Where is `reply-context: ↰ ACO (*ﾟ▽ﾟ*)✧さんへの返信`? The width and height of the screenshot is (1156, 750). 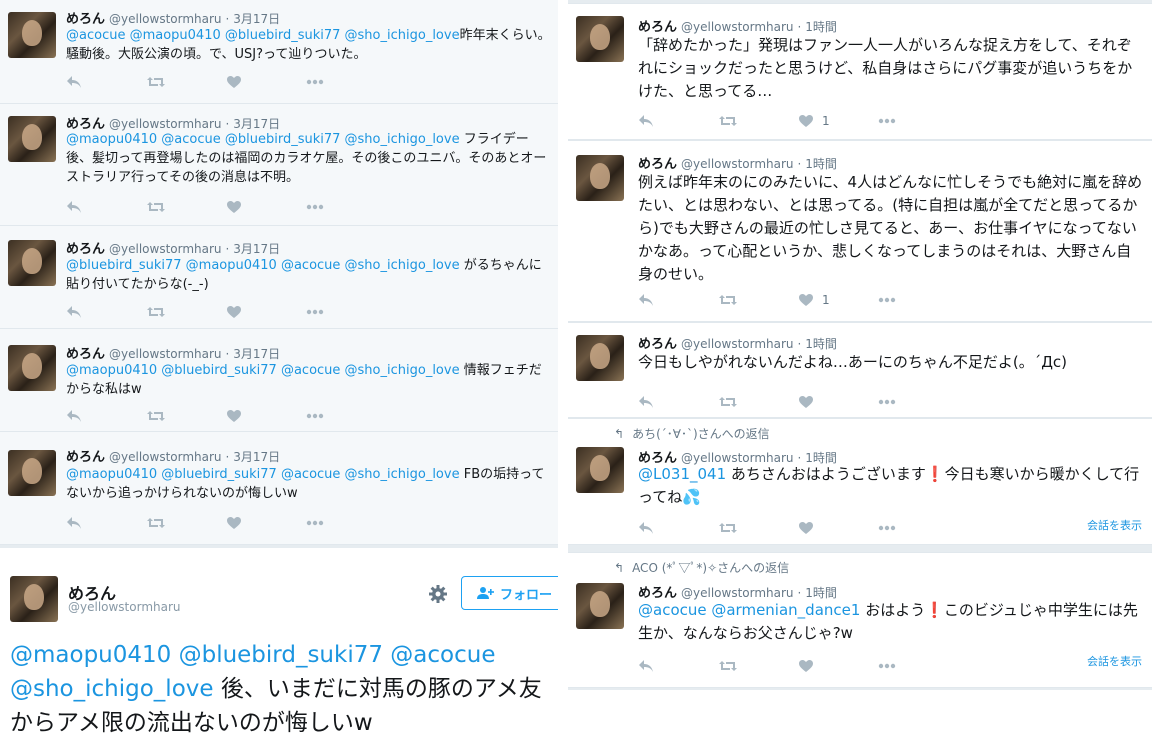 reply-context: ↰ ACO (*ﾟ▽ﾟ*)✧さんへの返信 is located at coordinates (701, 567).